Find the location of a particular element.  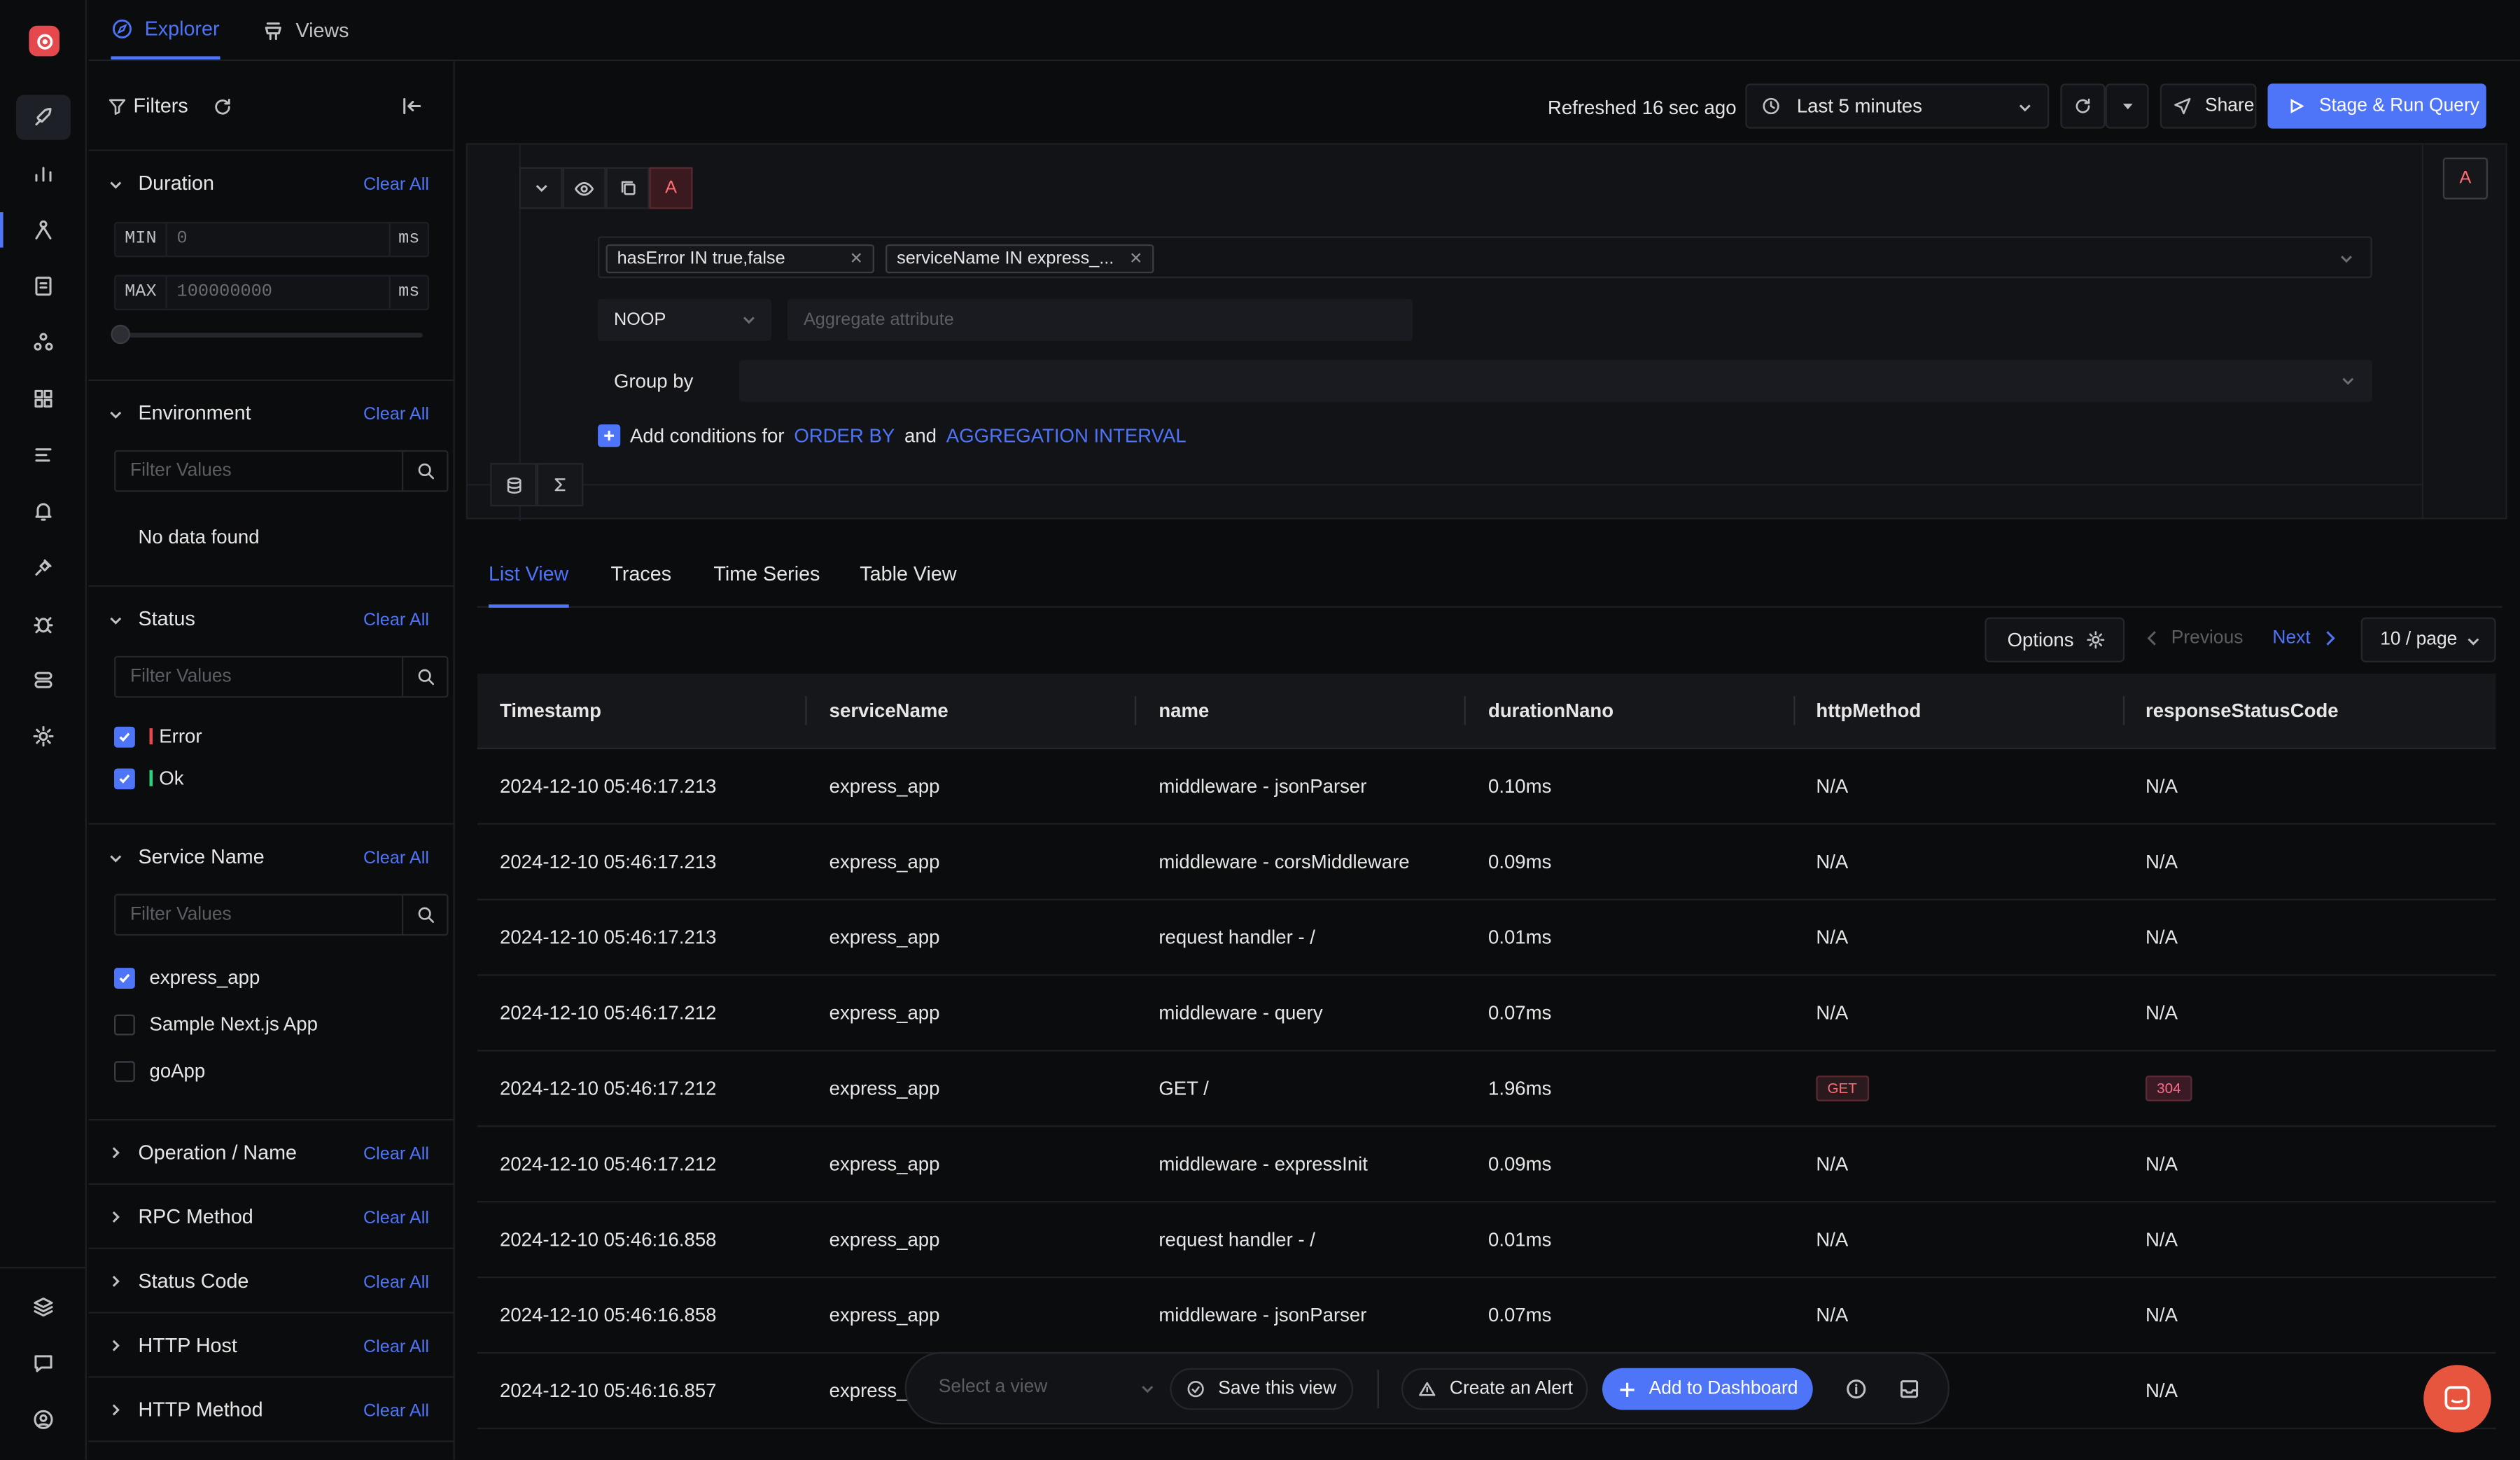

tab-traces: Traces is located at coordinates (640, 574).